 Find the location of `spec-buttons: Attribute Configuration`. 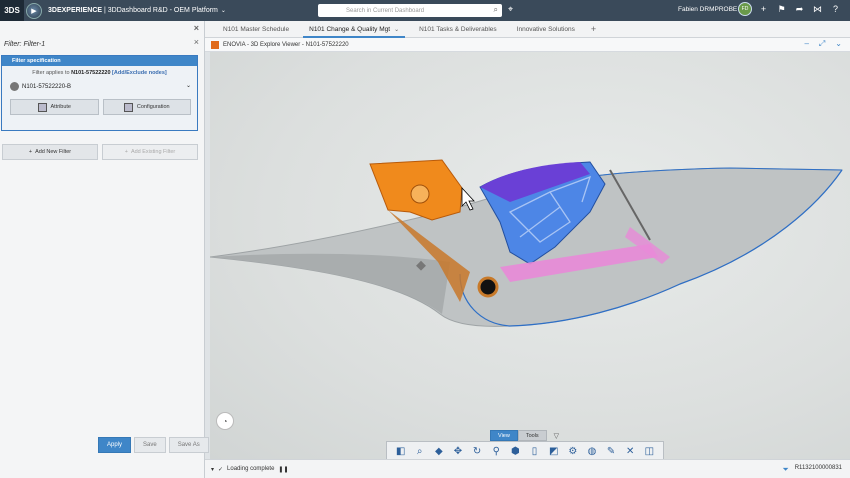

spec-buttons: Attribute Configuration is located at coordinates (100, 107).